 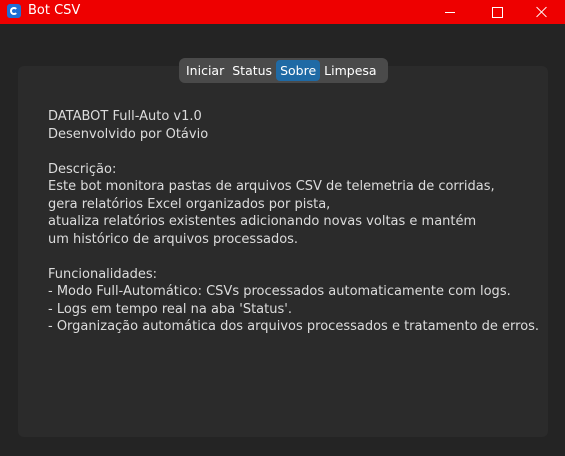 What do you see at coordinates (103, 274) in the screenshot?
I see `features-heading: Funcionalidades:` at bounding box center [103, 274].